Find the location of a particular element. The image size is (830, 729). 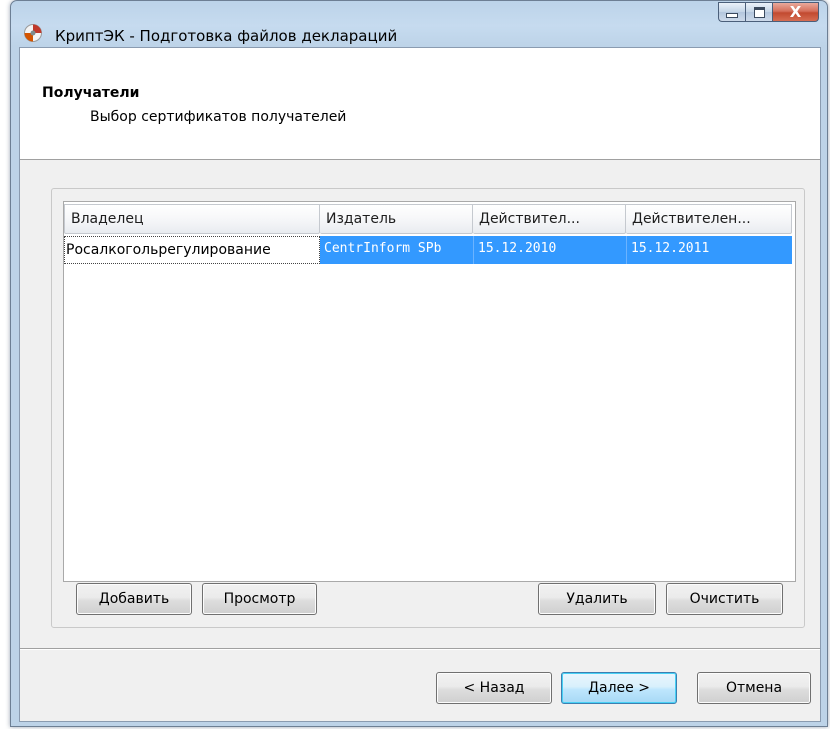

caption-buttons: X is located at coordinates (768, 12).